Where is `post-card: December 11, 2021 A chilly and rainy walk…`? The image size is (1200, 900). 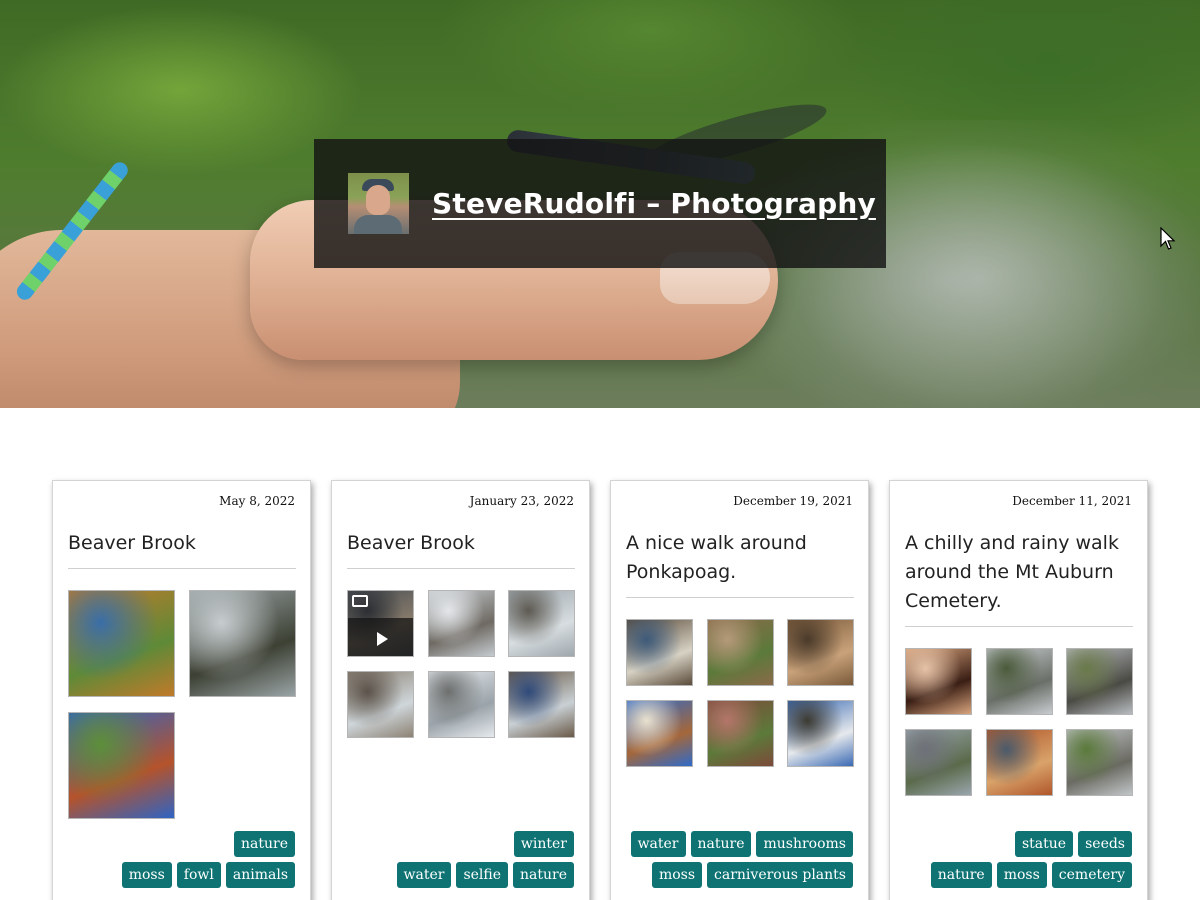 post-card: December 11, 2021 A chilly and rainy walk… is located at coordinates (1018, 690).